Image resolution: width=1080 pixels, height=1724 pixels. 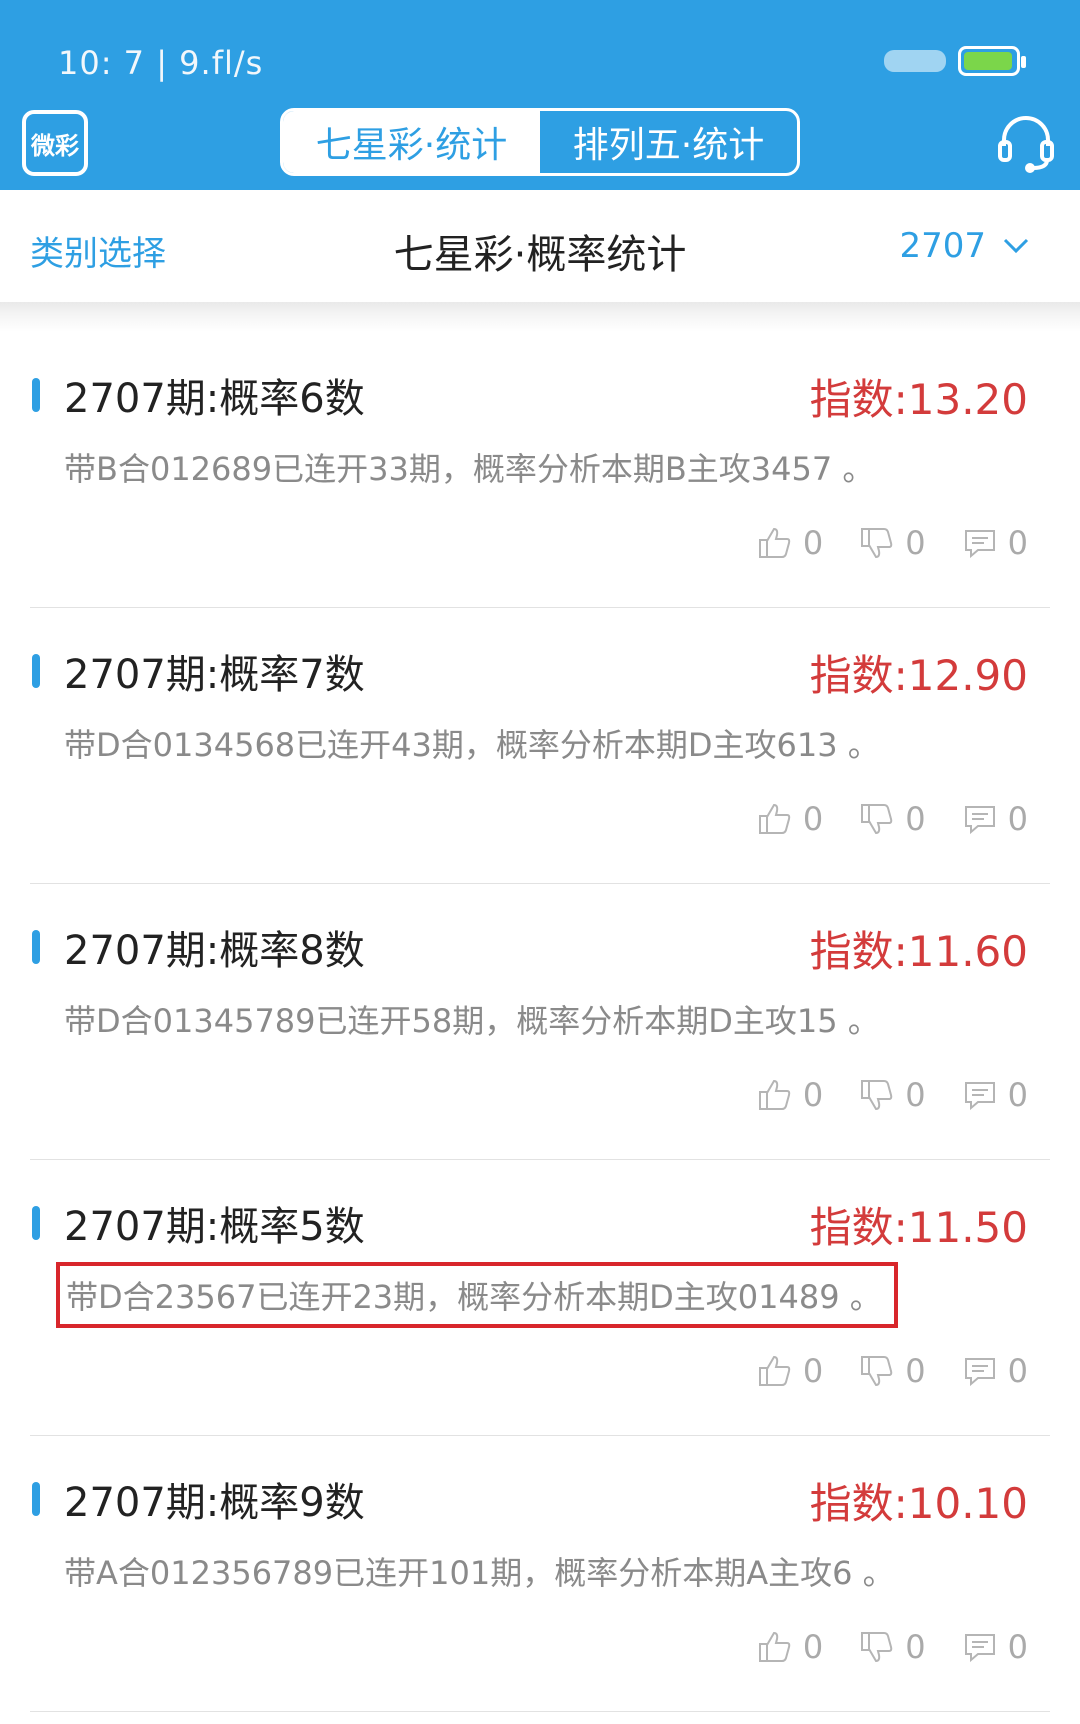 I want to click on headset-icon, so click(x=1026, y=142).